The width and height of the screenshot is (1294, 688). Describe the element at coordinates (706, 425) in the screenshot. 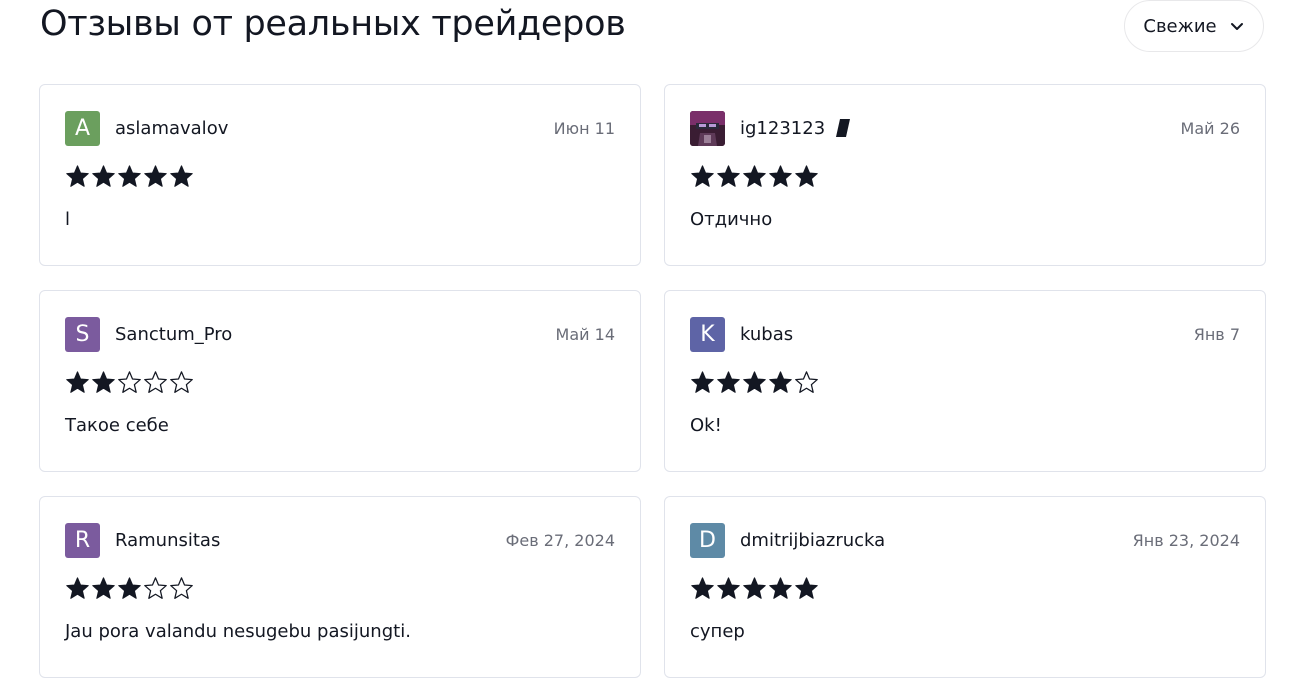

I see `review-text: Ok!` at that location.